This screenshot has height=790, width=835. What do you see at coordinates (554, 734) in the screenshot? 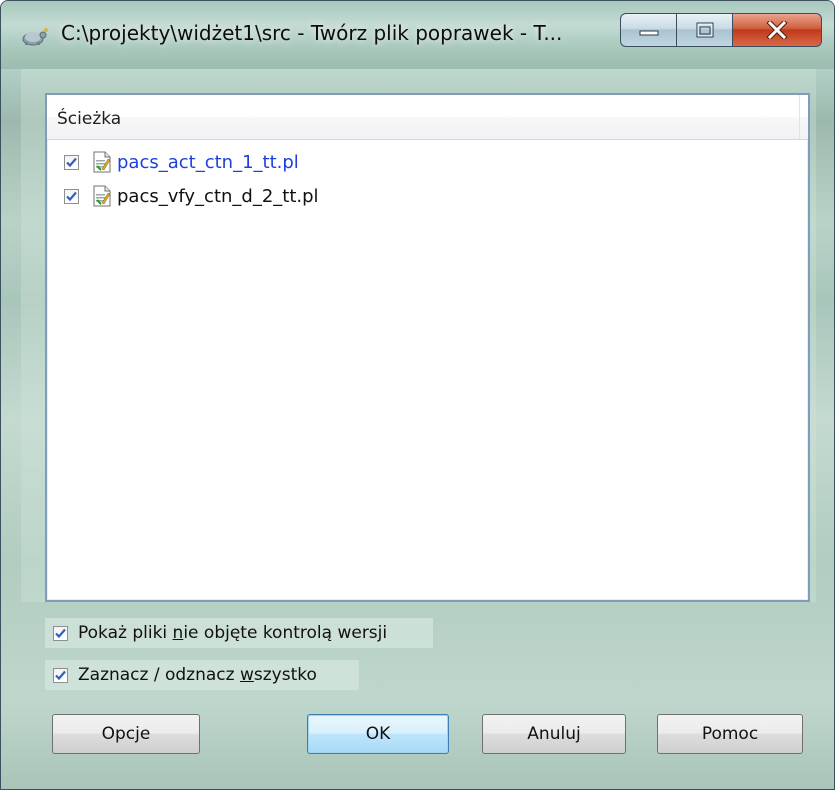
I see `cancel-button: Anuluj` at bounding box center [554, 734].